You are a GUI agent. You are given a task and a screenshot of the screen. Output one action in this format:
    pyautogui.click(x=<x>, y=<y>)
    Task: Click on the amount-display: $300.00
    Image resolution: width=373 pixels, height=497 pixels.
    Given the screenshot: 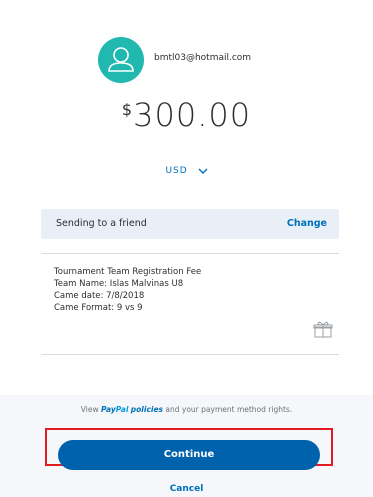 What is the action you would take?
    pyautogui.click(x=186, y=115)
    